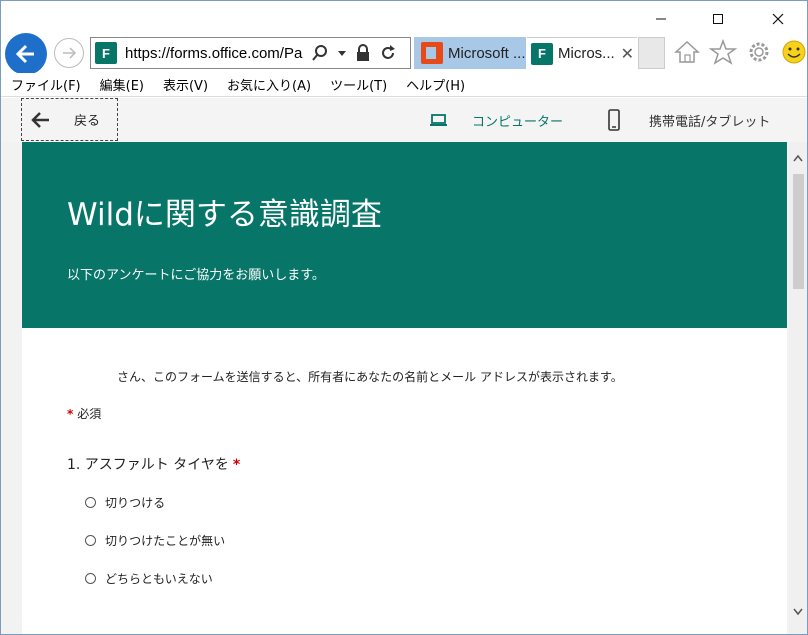  I want to click on back-label: 戻る, so click(87, 121).